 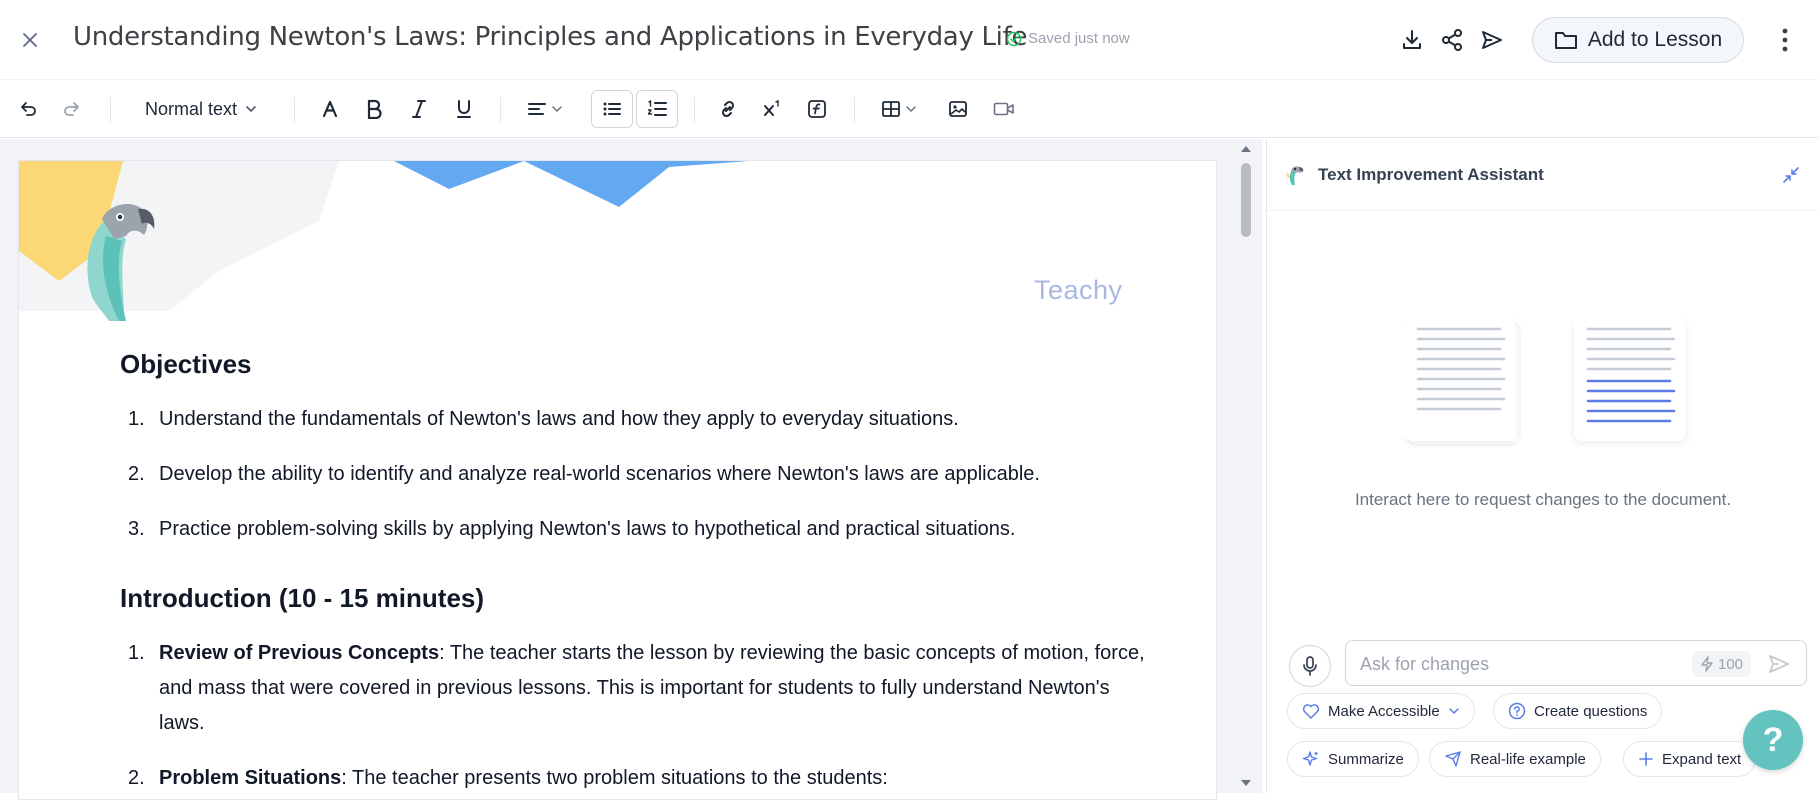 I want to click on summarize-chip: Summarize, so click(x=1353, y=759).